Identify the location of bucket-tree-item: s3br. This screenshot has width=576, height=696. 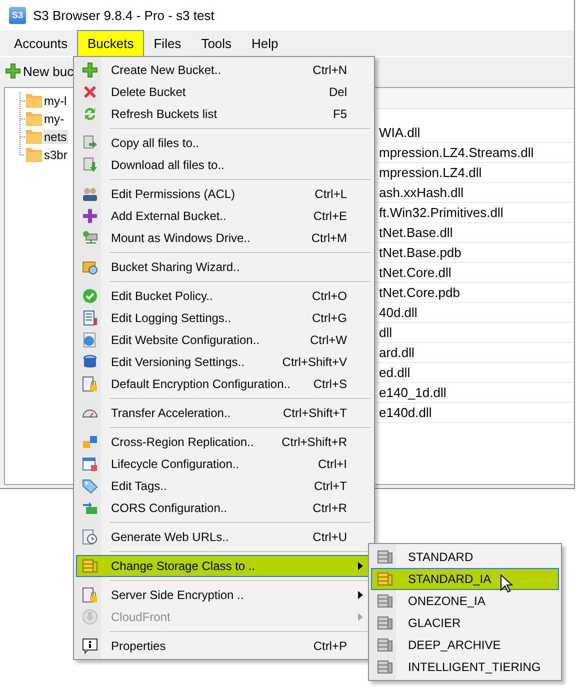
(55, 155).